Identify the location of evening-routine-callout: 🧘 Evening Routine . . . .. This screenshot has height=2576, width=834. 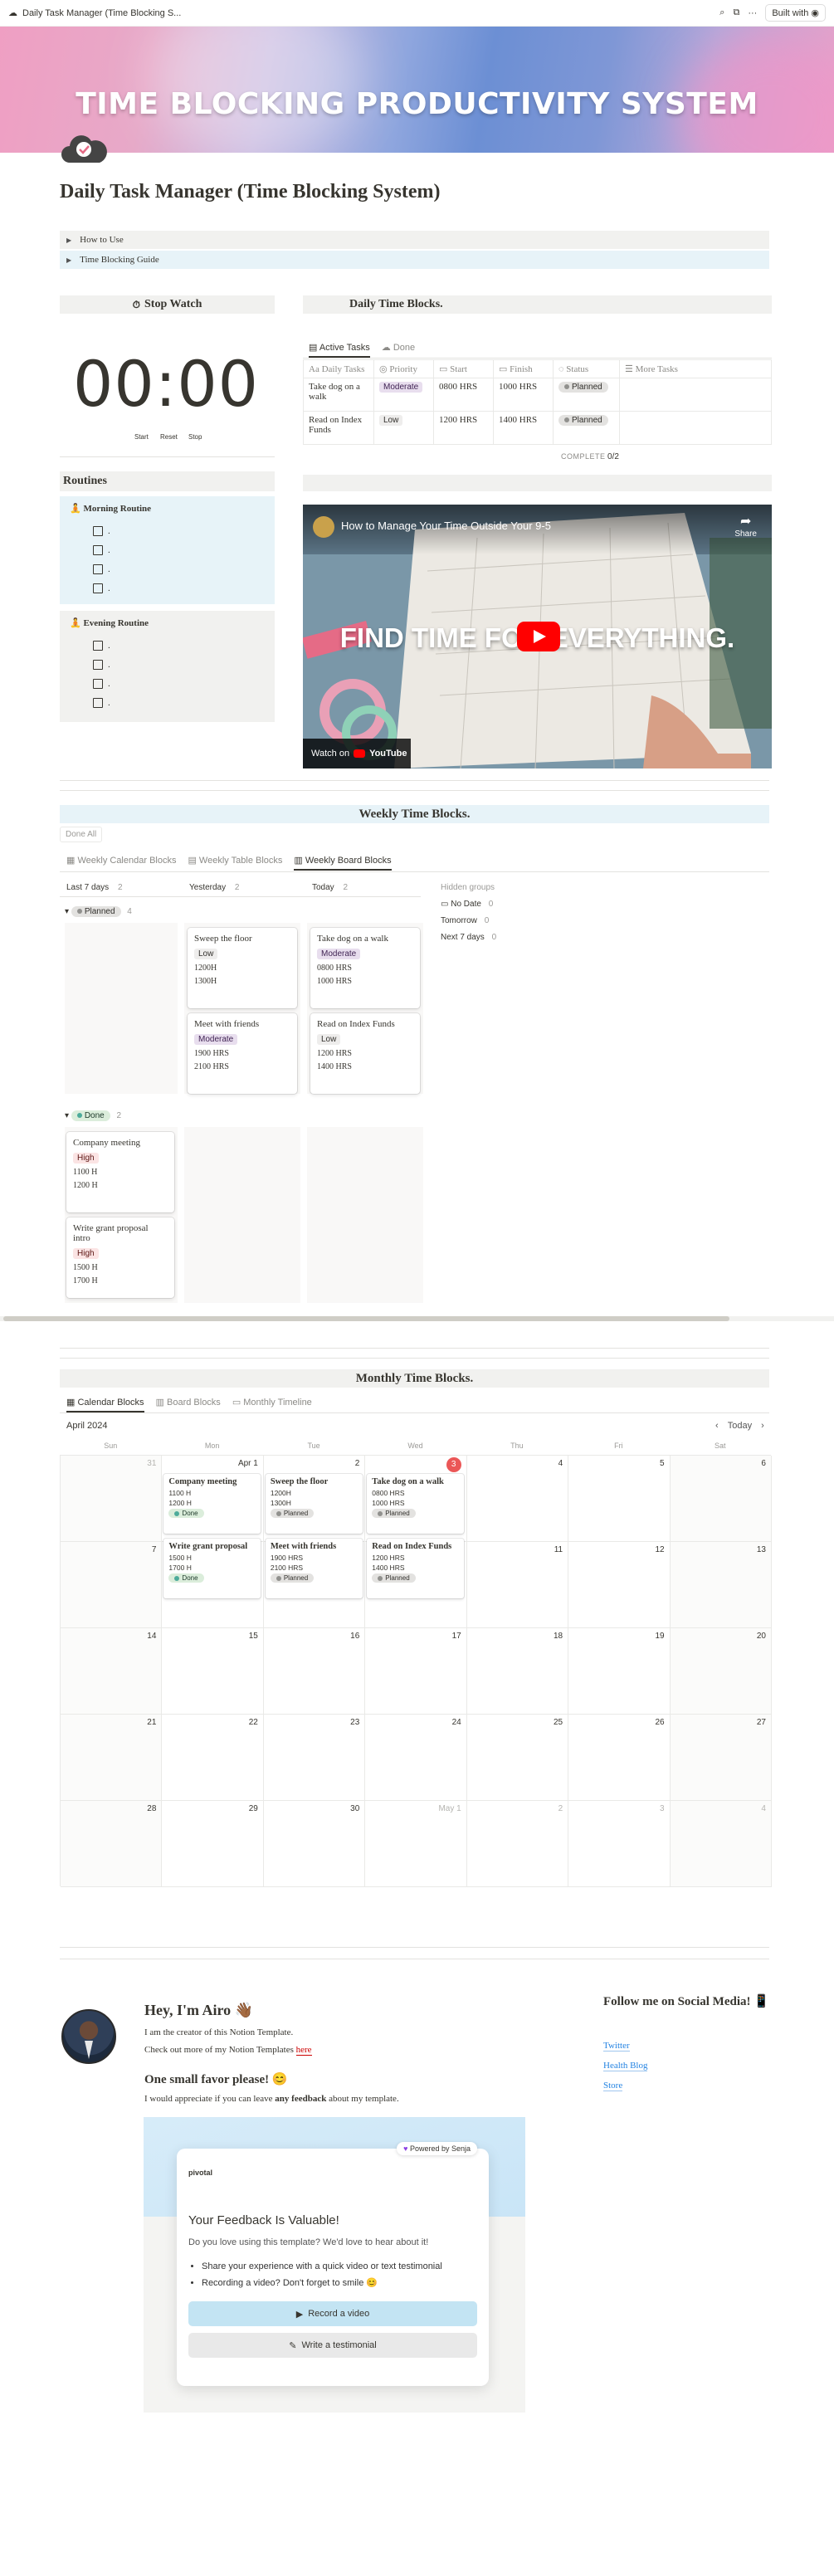
(168, 667).